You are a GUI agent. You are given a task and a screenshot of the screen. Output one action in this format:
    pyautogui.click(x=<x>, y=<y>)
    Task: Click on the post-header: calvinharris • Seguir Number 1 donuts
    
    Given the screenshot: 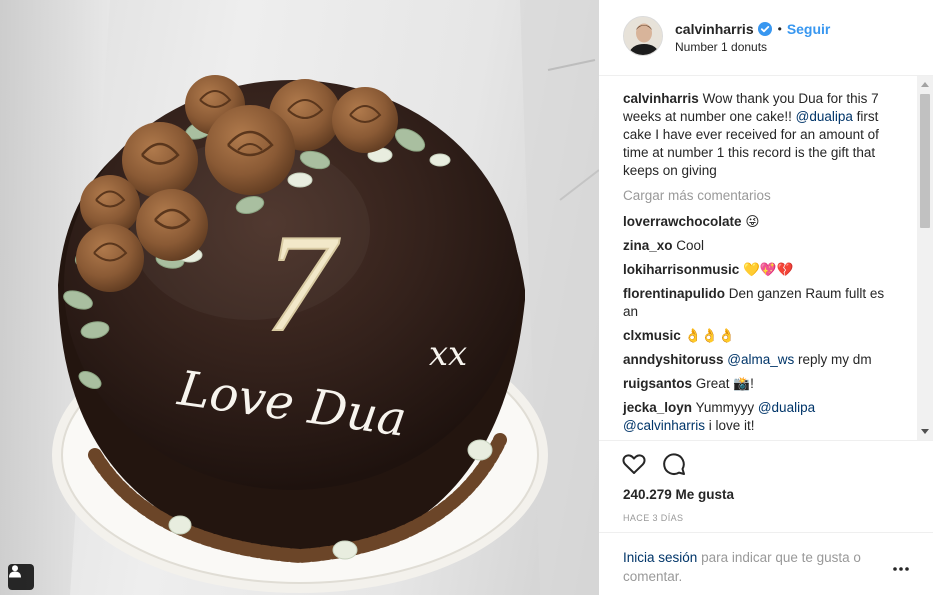 What is the action you would take?
    pyautogui.click(x=766, y=38)
    